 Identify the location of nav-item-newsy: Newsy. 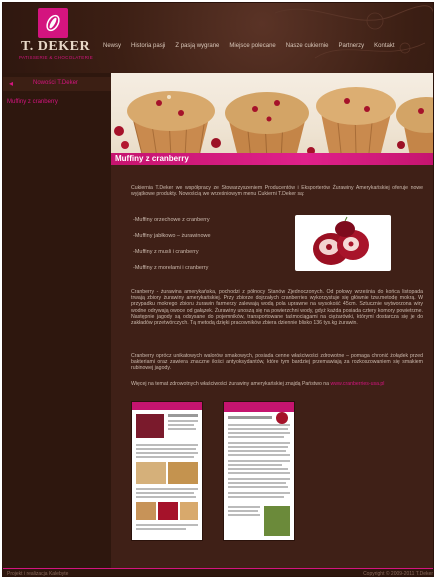
(112, 46).